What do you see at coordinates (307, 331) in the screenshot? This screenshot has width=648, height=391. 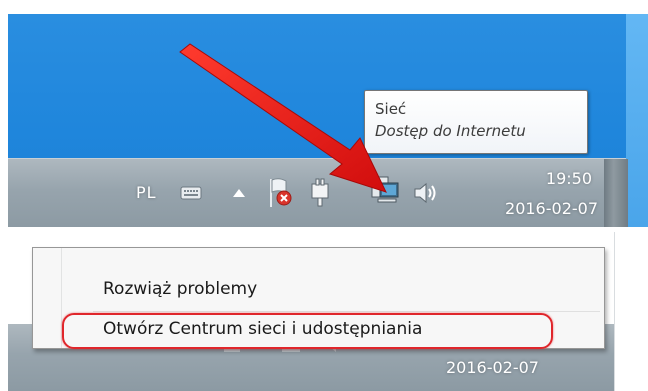 I see `highlight-ring-annotation` at bounding box center [307, 331].